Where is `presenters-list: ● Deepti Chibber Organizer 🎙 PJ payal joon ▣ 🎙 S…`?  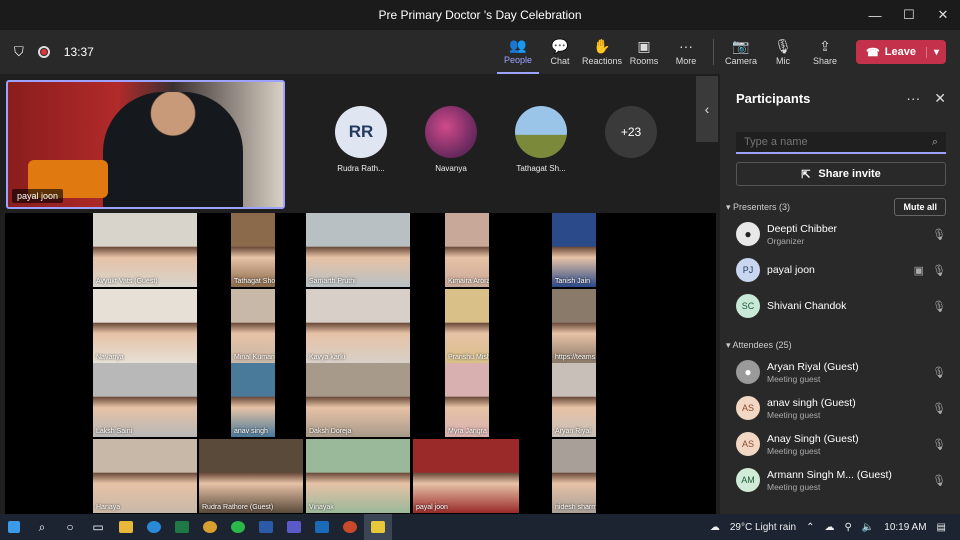
presenters-list: ● Deepti Chibber Organizer 🎙 PJ payal joon ▣ 🎙 S… is located at coordinates (840, 270).